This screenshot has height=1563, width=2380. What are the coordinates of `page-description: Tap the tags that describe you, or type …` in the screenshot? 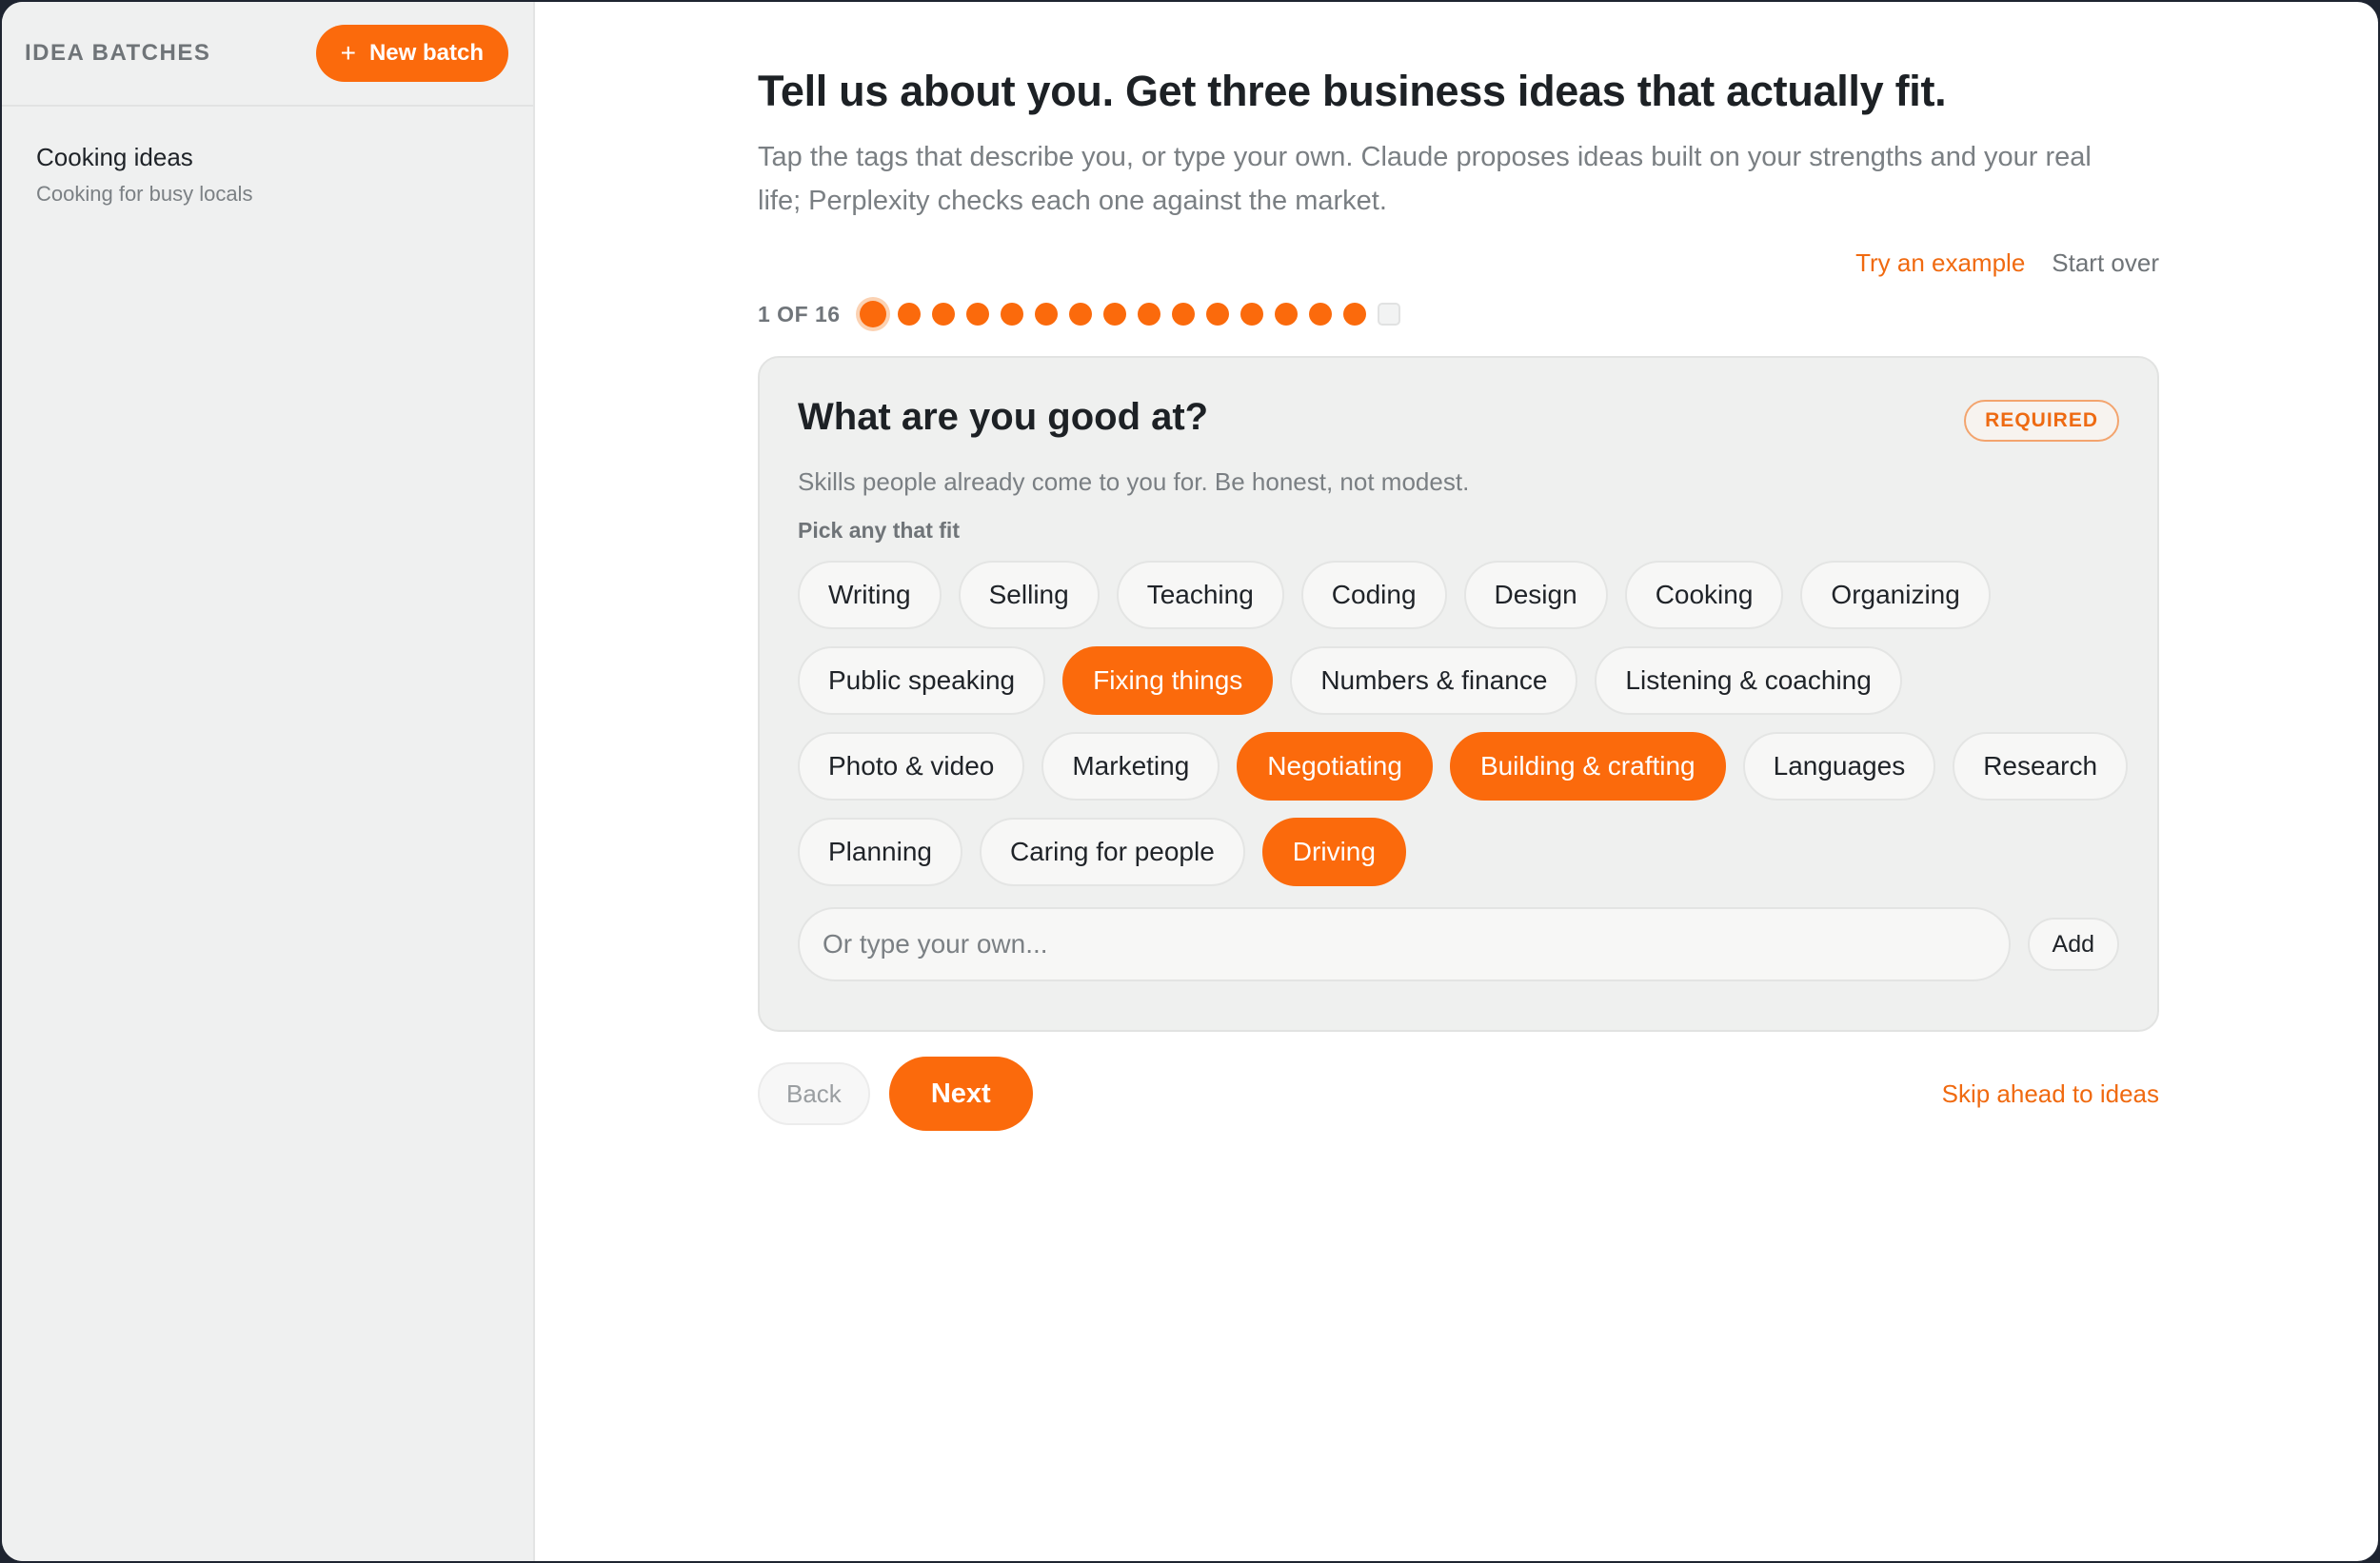 It's located at (1425, 179).